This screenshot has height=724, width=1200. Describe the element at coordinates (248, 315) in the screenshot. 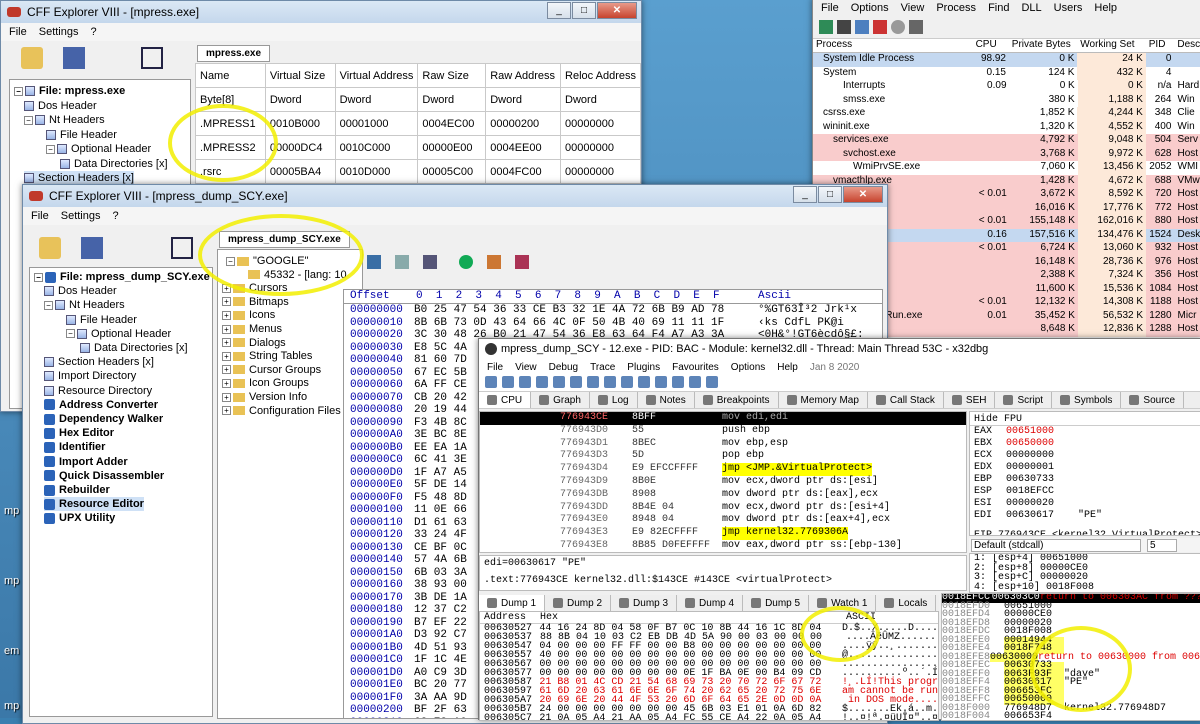

I see `resource-node: + Icons` at that location.